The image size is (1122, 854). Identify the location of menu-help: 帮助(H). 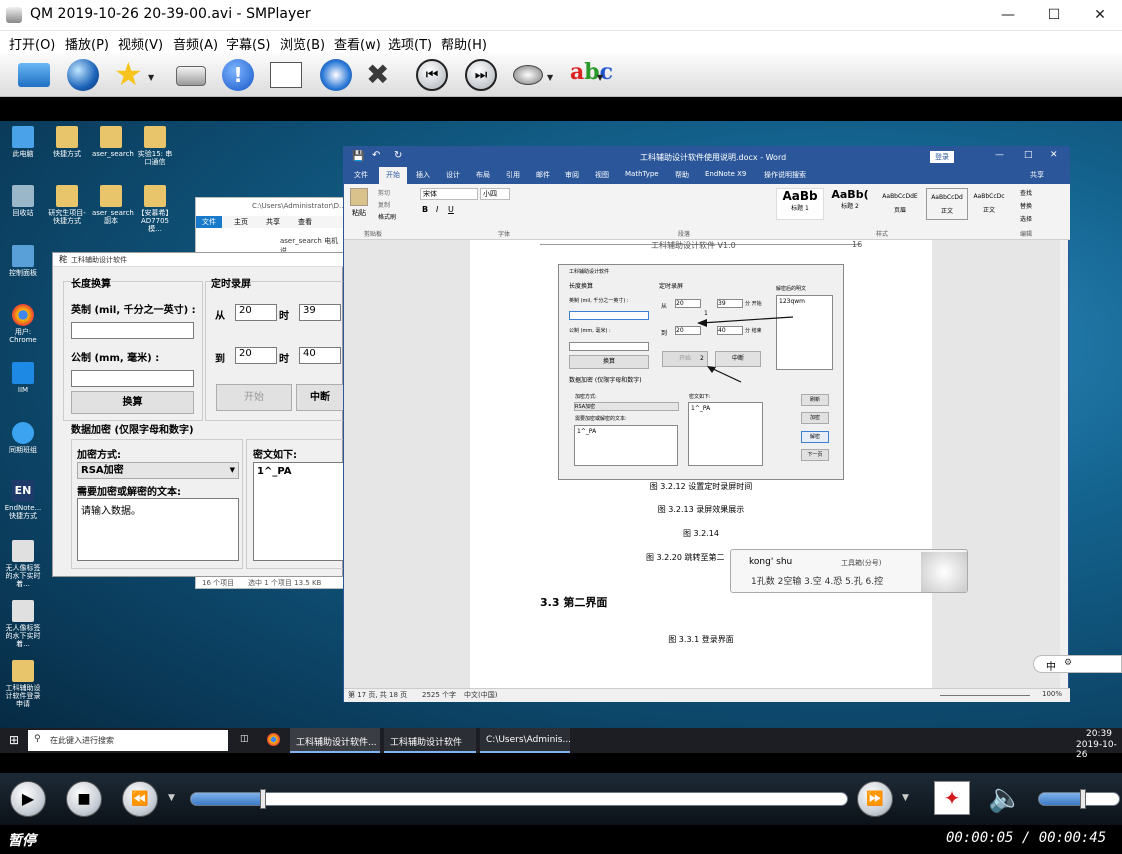
(464, 43).